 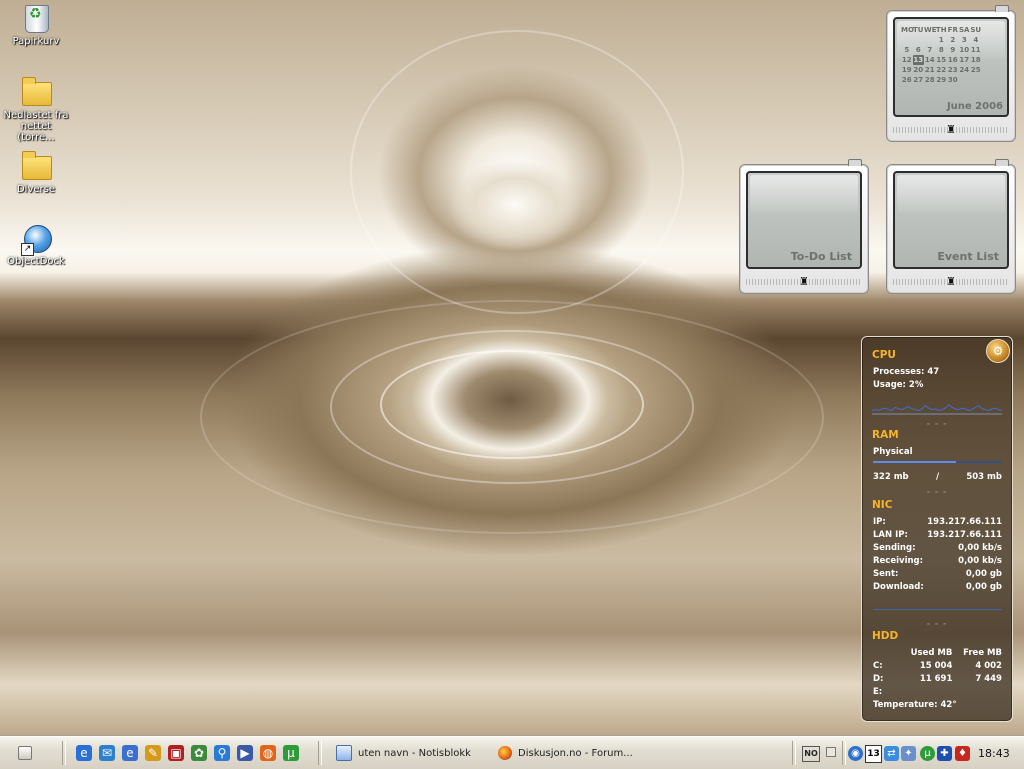 What do you see at coordinates (964, 30) in the screenshot?
I see `calendar-weekday: SA` at bounding box center [964, 30].